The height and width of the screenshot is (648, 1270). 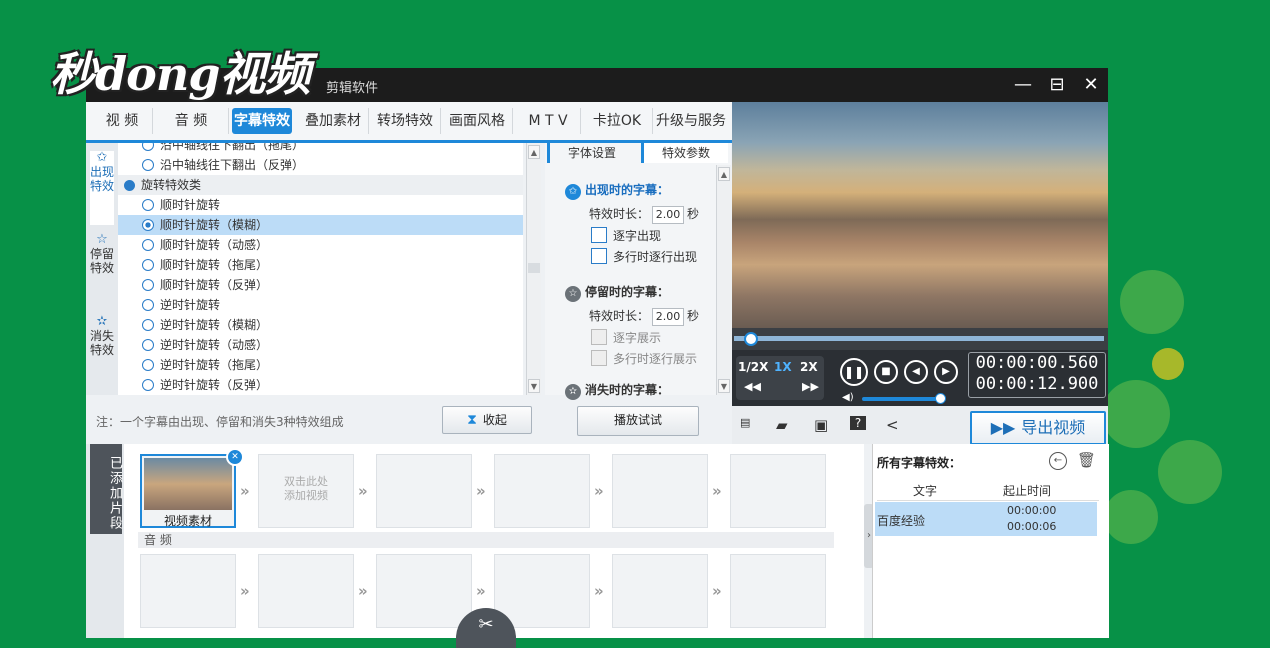 What do you see at coordinates (214, 345) in the screenshot?
I see `list-item-label: 逆时针旋转（动感）` at bounding box center [214, 345].